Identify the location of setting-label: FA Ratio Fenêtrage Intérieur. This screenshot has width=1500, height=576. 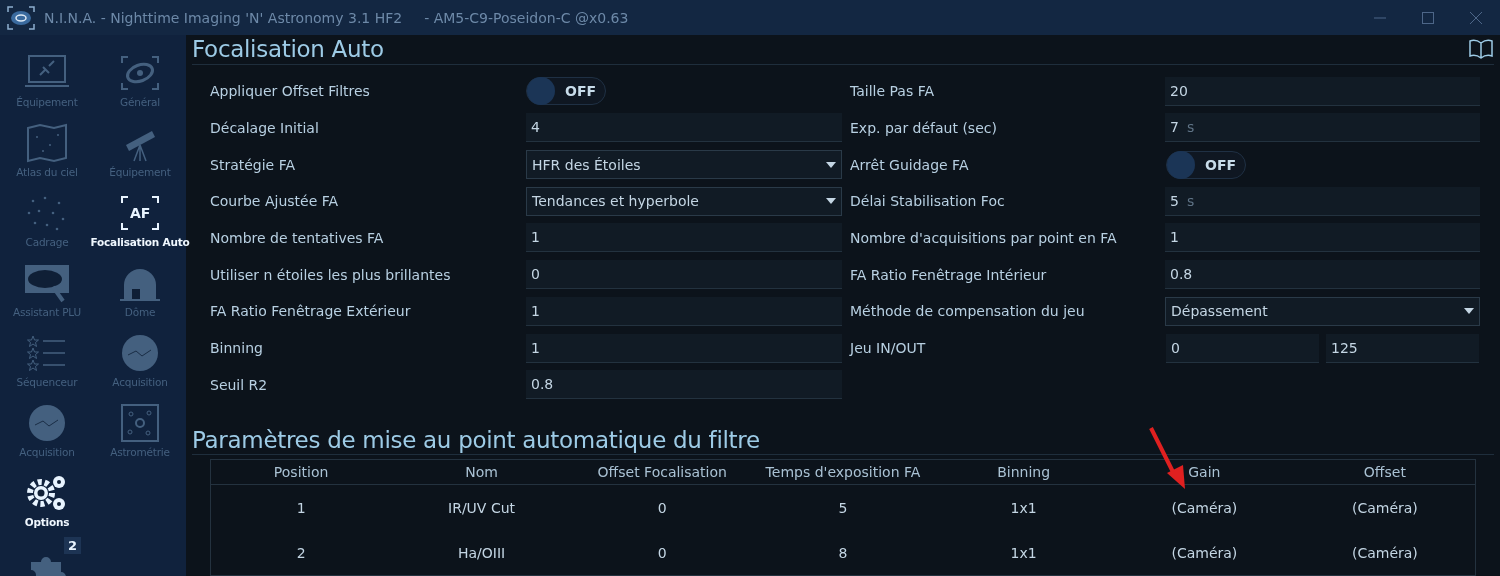
(949, 274).